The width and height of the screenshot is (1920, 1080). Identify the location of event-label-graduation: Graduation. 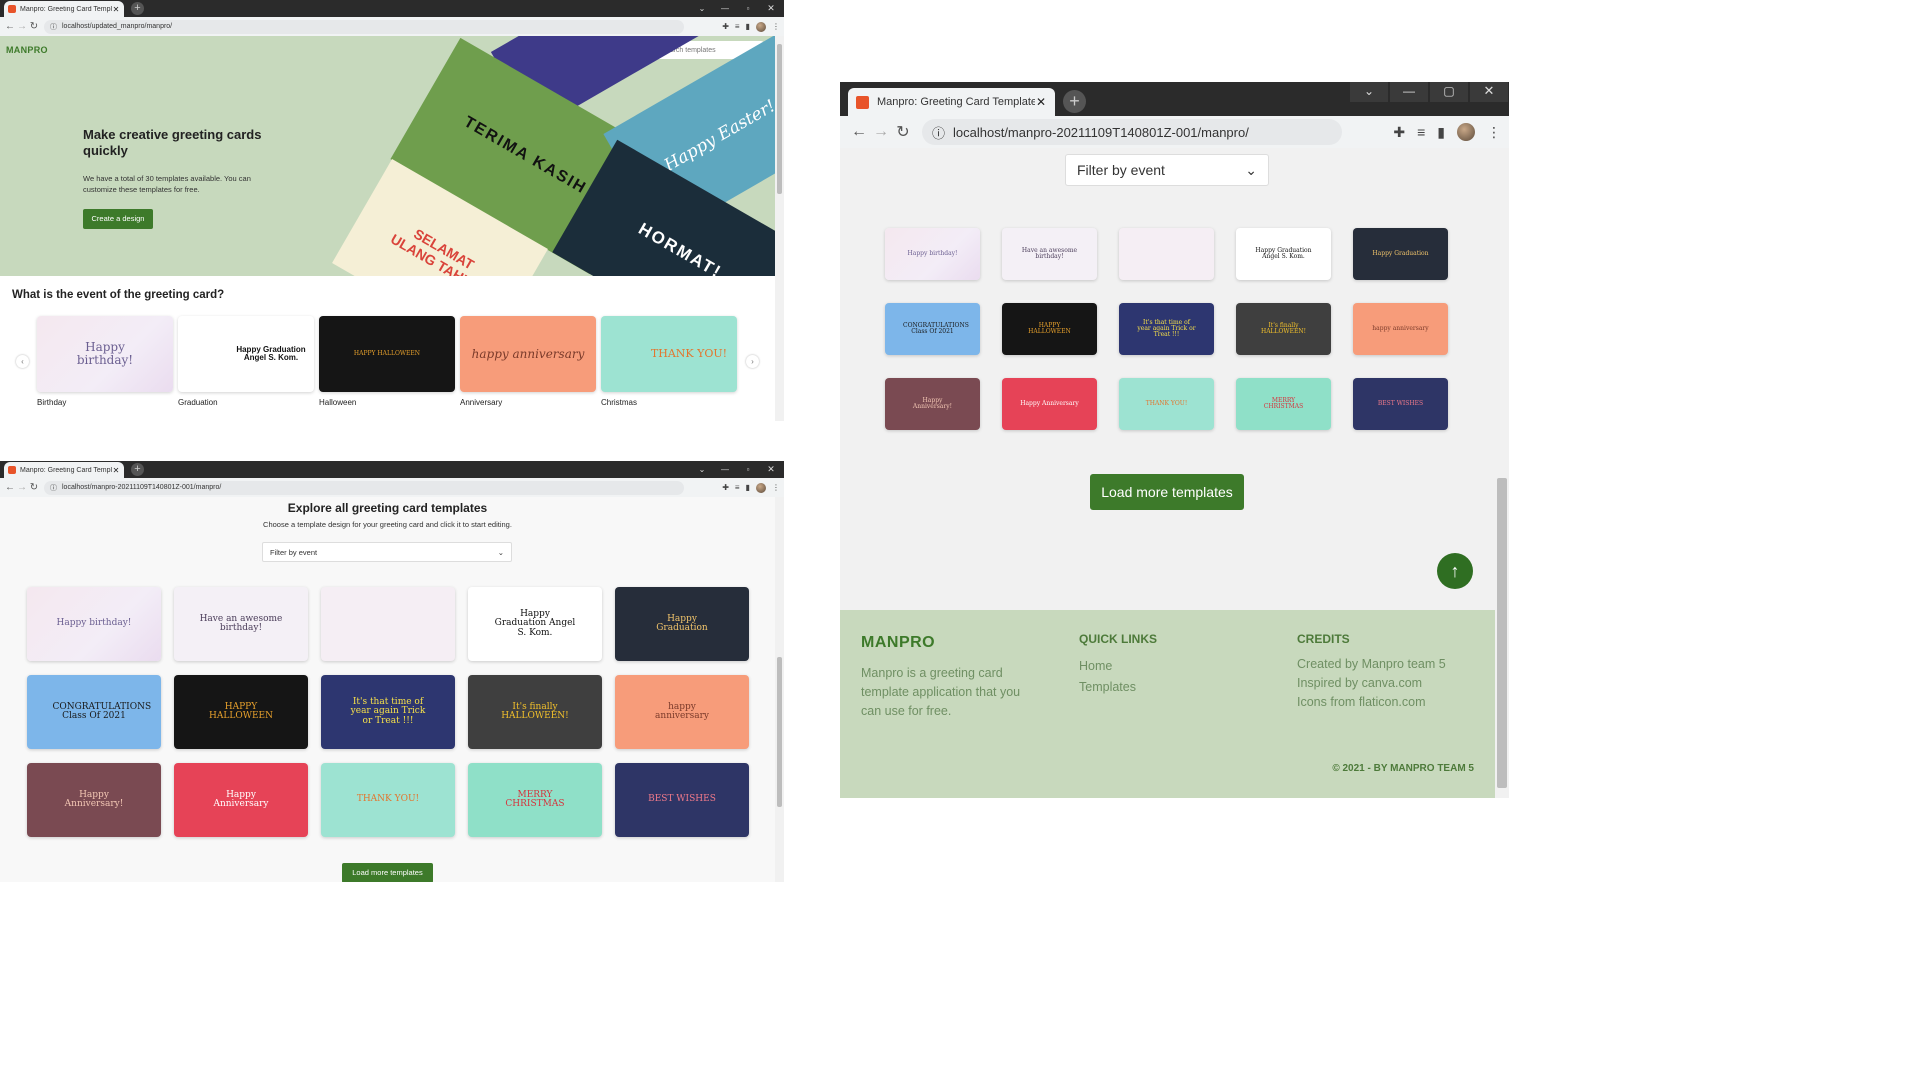
(198, 402).